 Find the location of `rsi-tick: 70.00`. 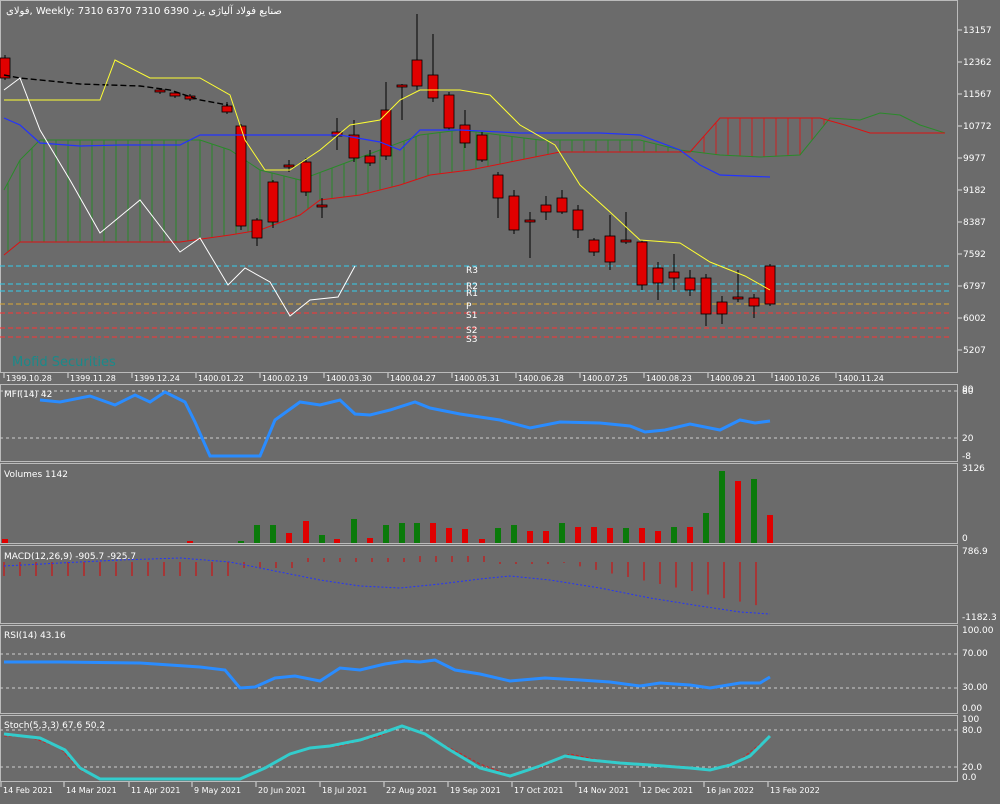

rsi-tick: 70.00 is located at coordinates (975, 654).